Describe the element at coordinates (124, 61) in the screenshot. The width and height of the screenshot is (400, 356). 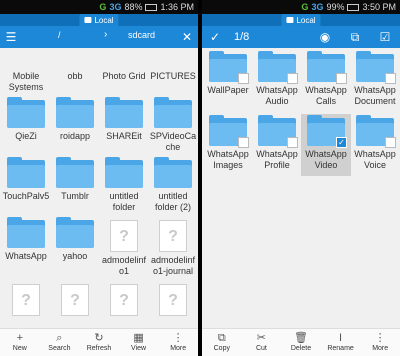
I see `folder-item: Photo Grid` at that location.